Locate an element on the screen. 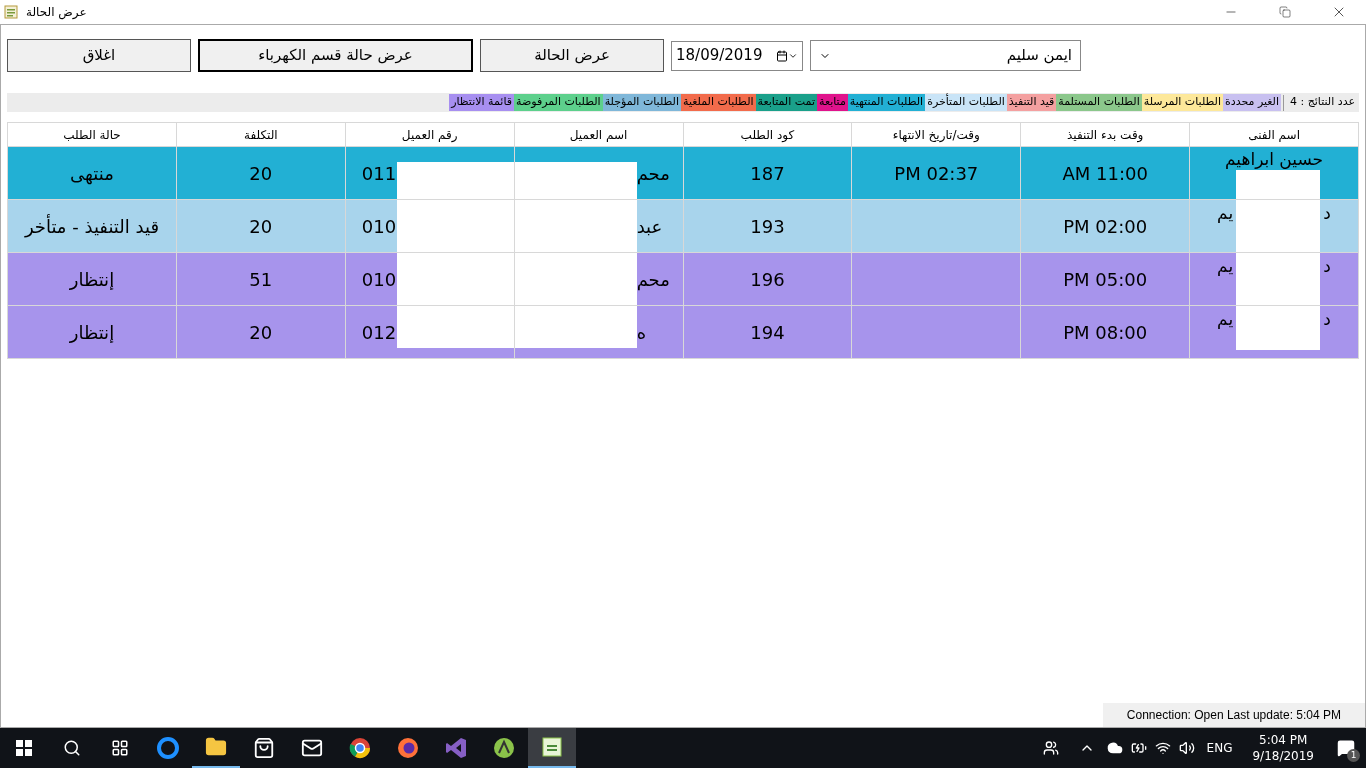 The height and width of the screenshot is (768, 1366). app-icon is located at coordinates (11, 12).